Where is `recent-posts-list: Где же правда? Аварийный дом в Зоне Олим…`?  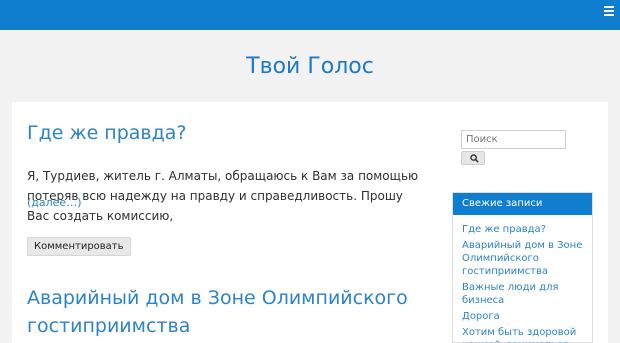 recent-posts-list: Где же правда? Аварийный дом в Зоне Олим… is located at coordinates (522, 279).